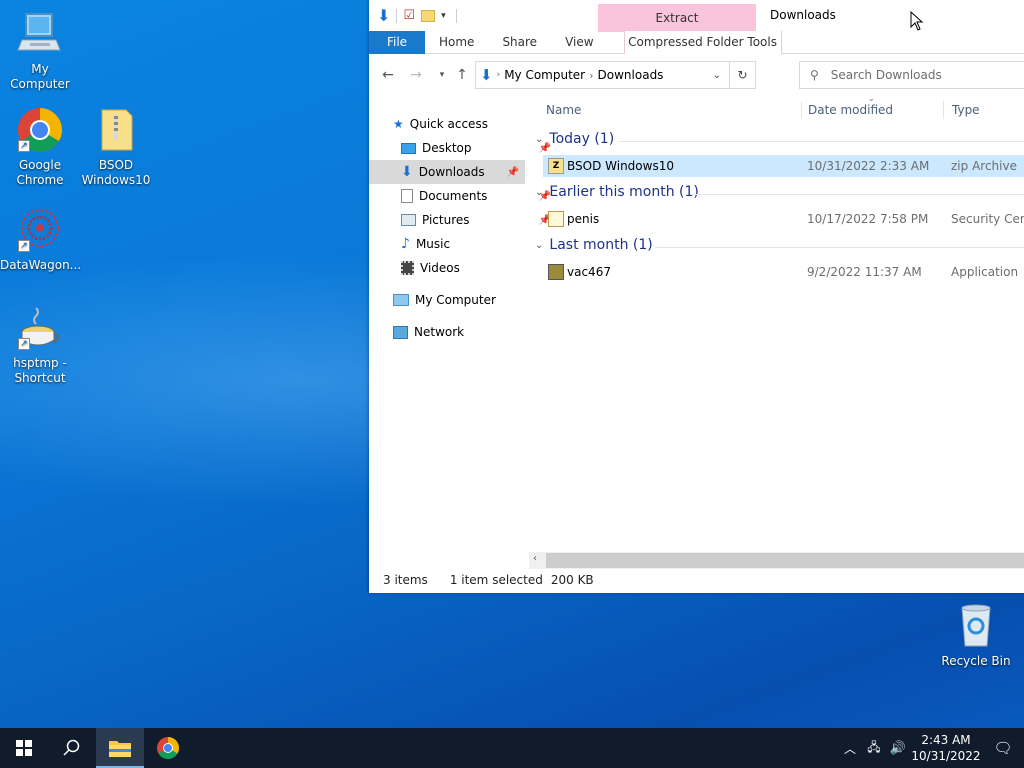  I want to click on desktop-icon-label: My Computer, so click(40, 76).